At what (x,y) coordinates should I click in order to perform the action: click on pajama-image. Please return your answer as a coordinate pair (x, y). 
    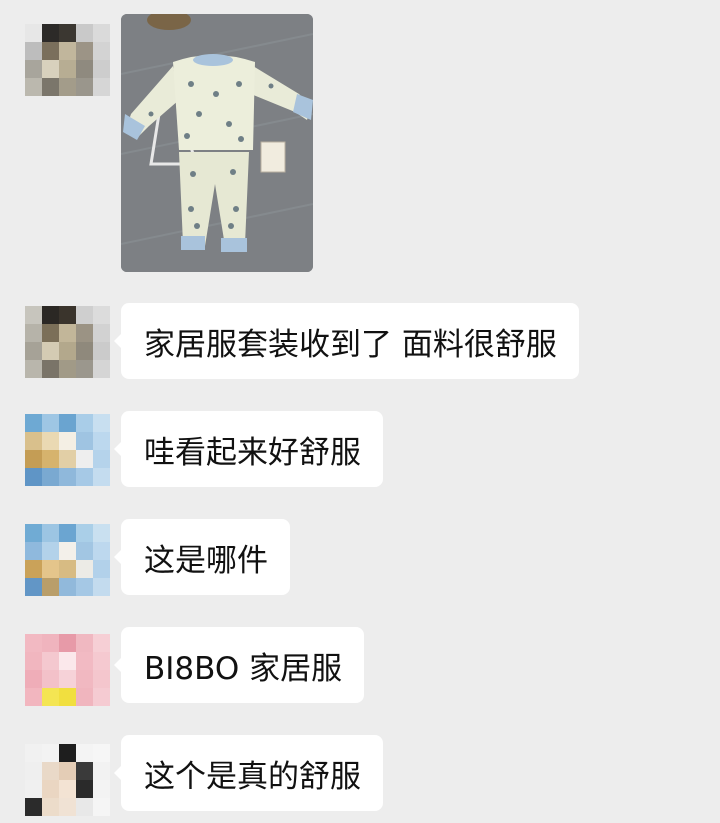
    Looking at the image, I should click on (217, 143).